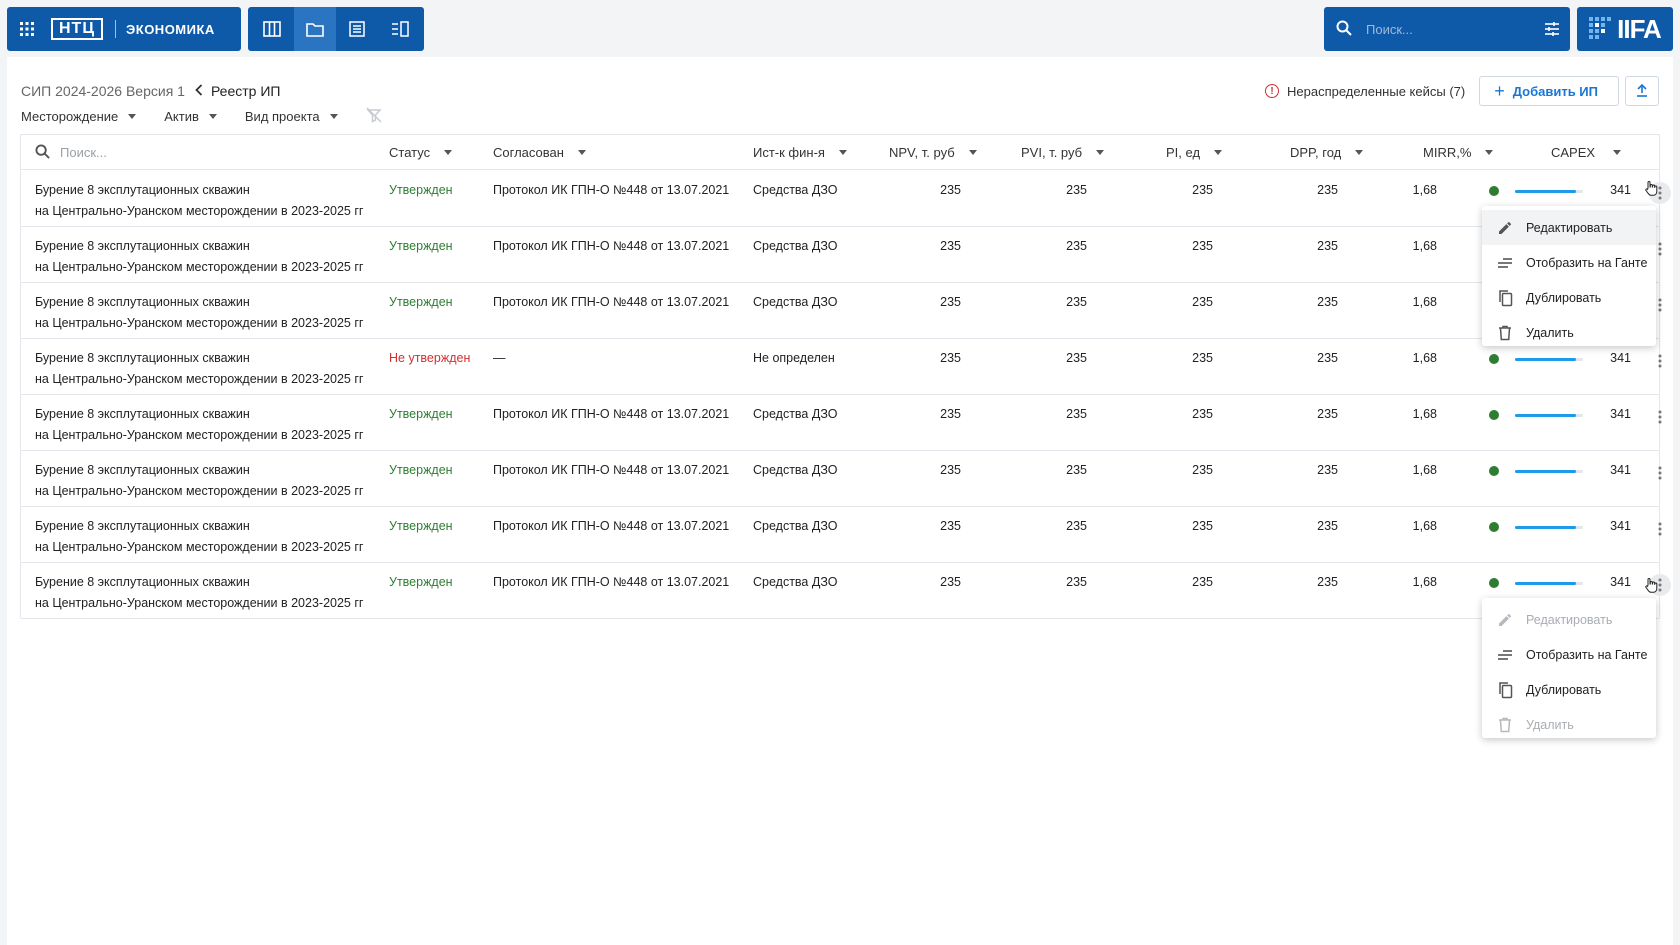  I want to click on plus-icon: +, so click(1499, 90).